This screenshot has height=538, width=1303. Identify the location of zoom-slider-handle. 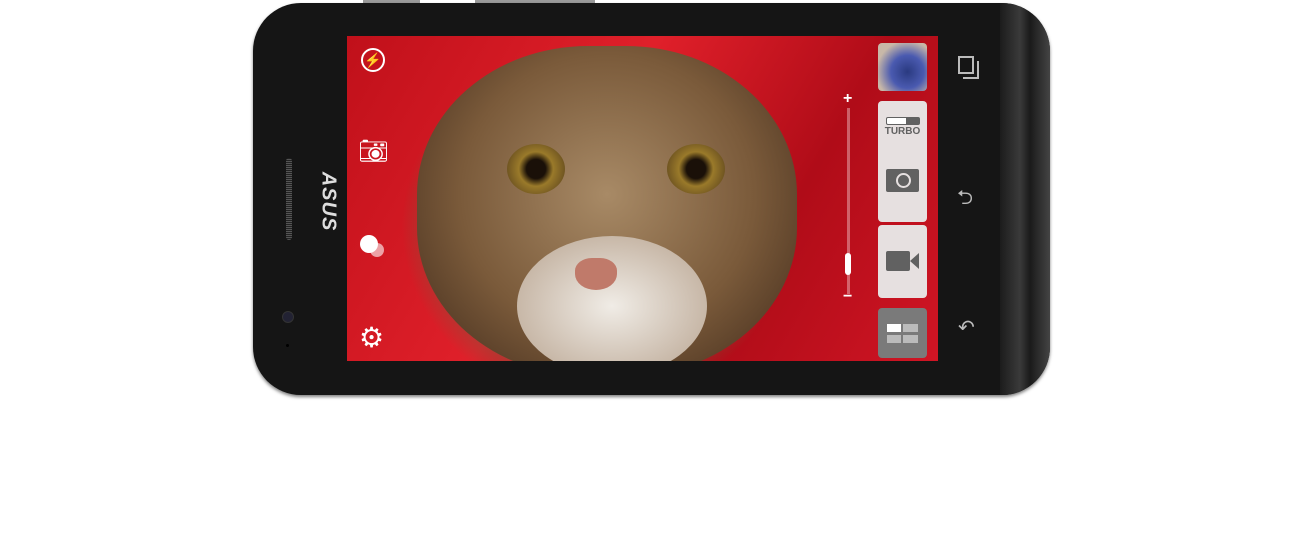
(848, 264).